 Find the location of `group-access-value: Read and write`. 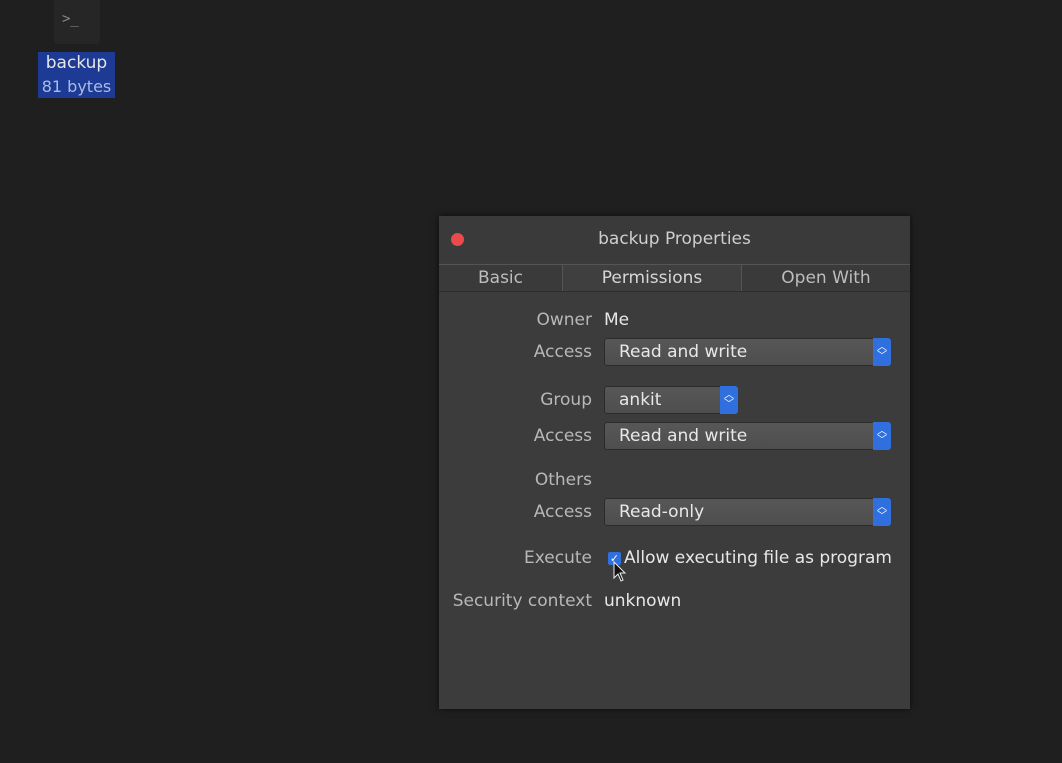

group-access-value: Read and write is located at coordinates (683, 436).